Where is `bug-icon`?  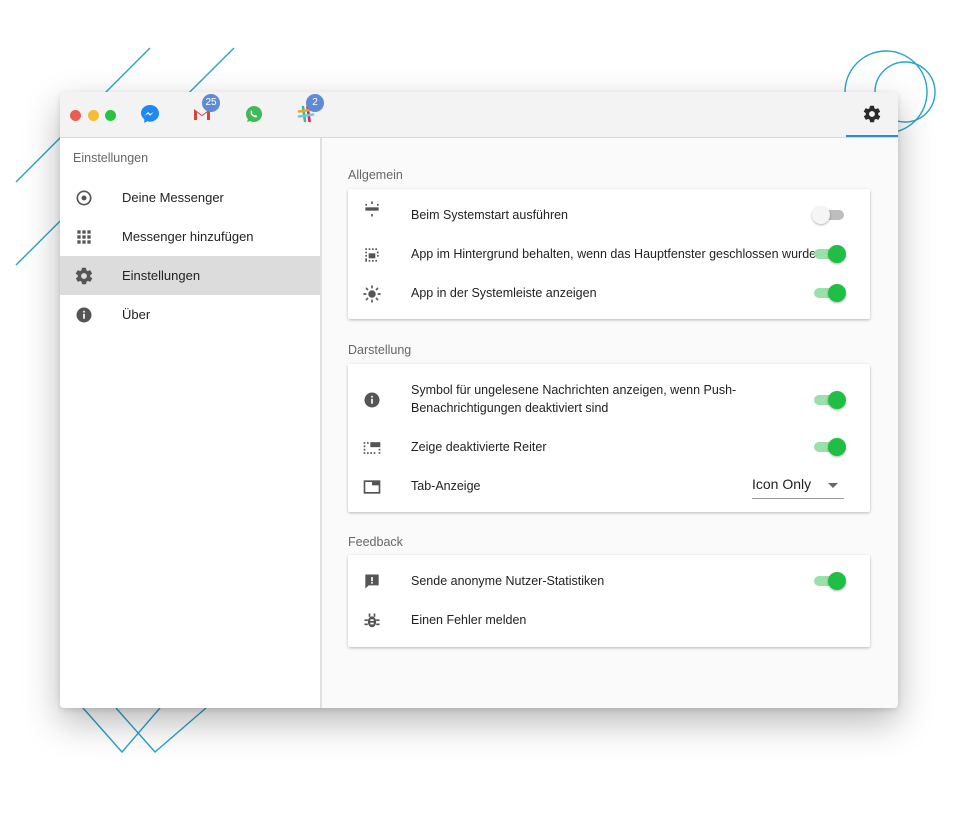 bug-icon is located at coordinates (372, 620).